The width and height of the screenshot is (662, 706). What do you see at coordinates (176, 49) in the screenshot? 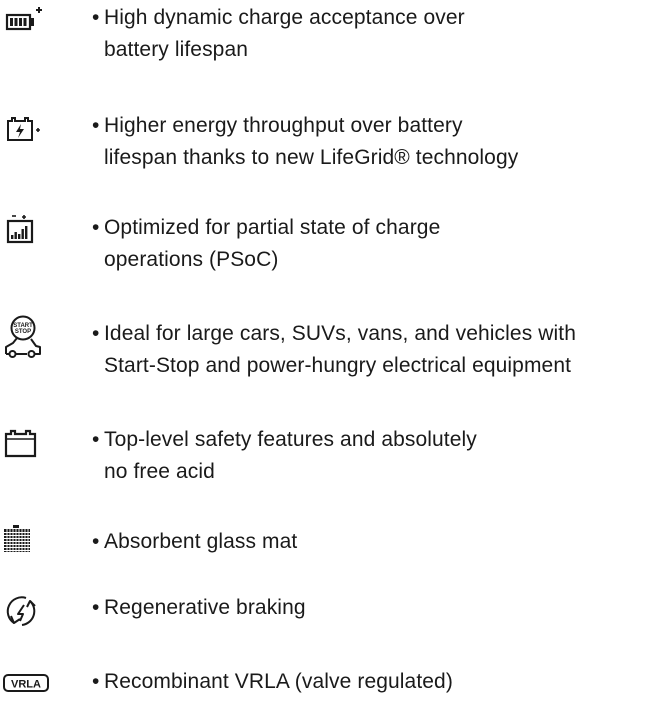
I see `feature-line: battery lifespan` at bounding box center [176, 49].